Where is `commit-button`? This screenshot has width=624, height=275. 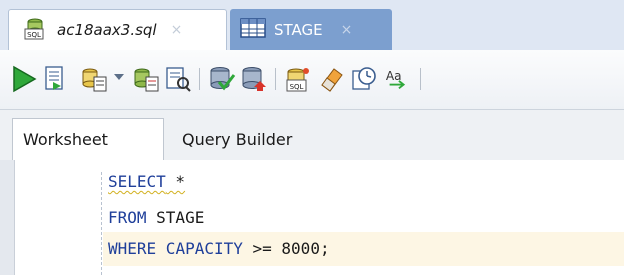
commit-button is located at coordinates (222, 79).